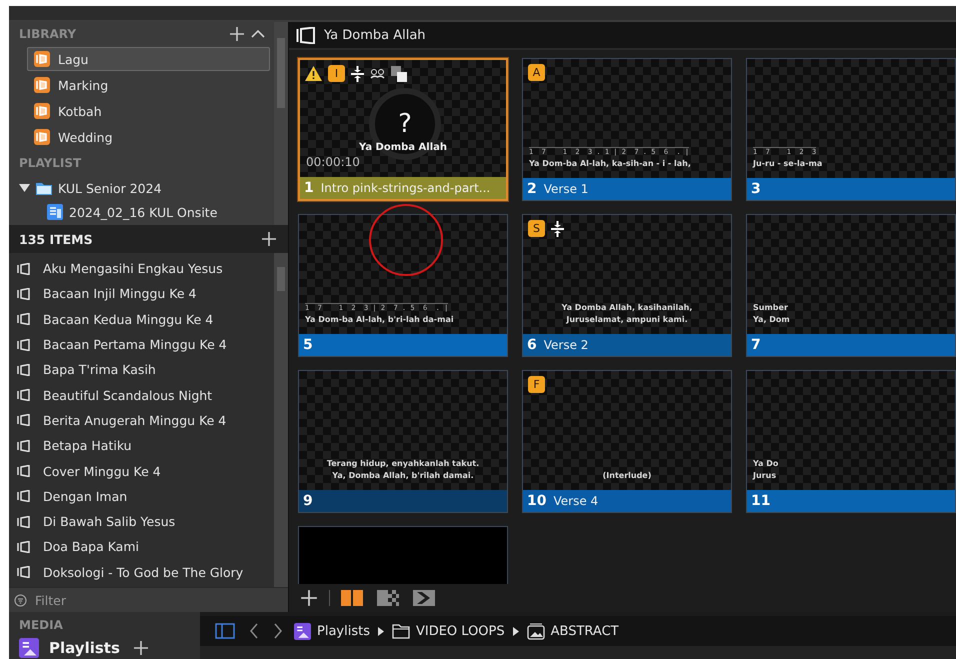 The width and height of the screenshot is (956, 659). I want to click on slide-number: 1, so click(309, 188).